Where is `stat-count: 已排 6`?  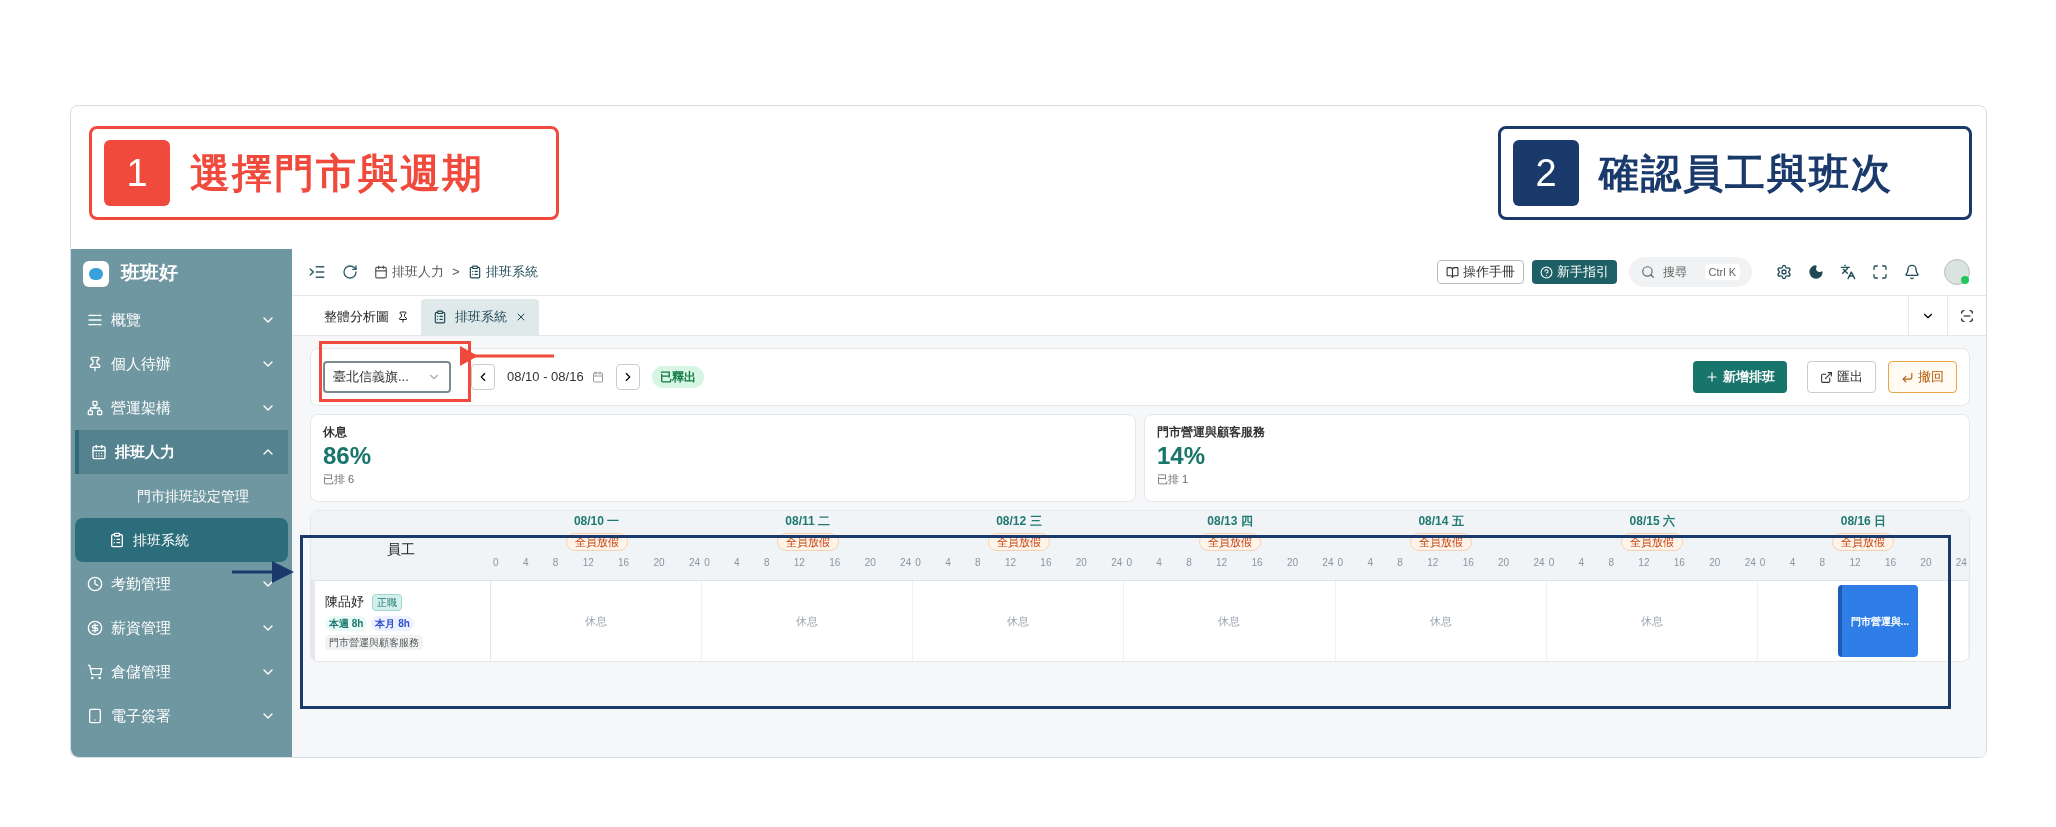
stat-count: 已排 6 is located at coordinates (339, 479).